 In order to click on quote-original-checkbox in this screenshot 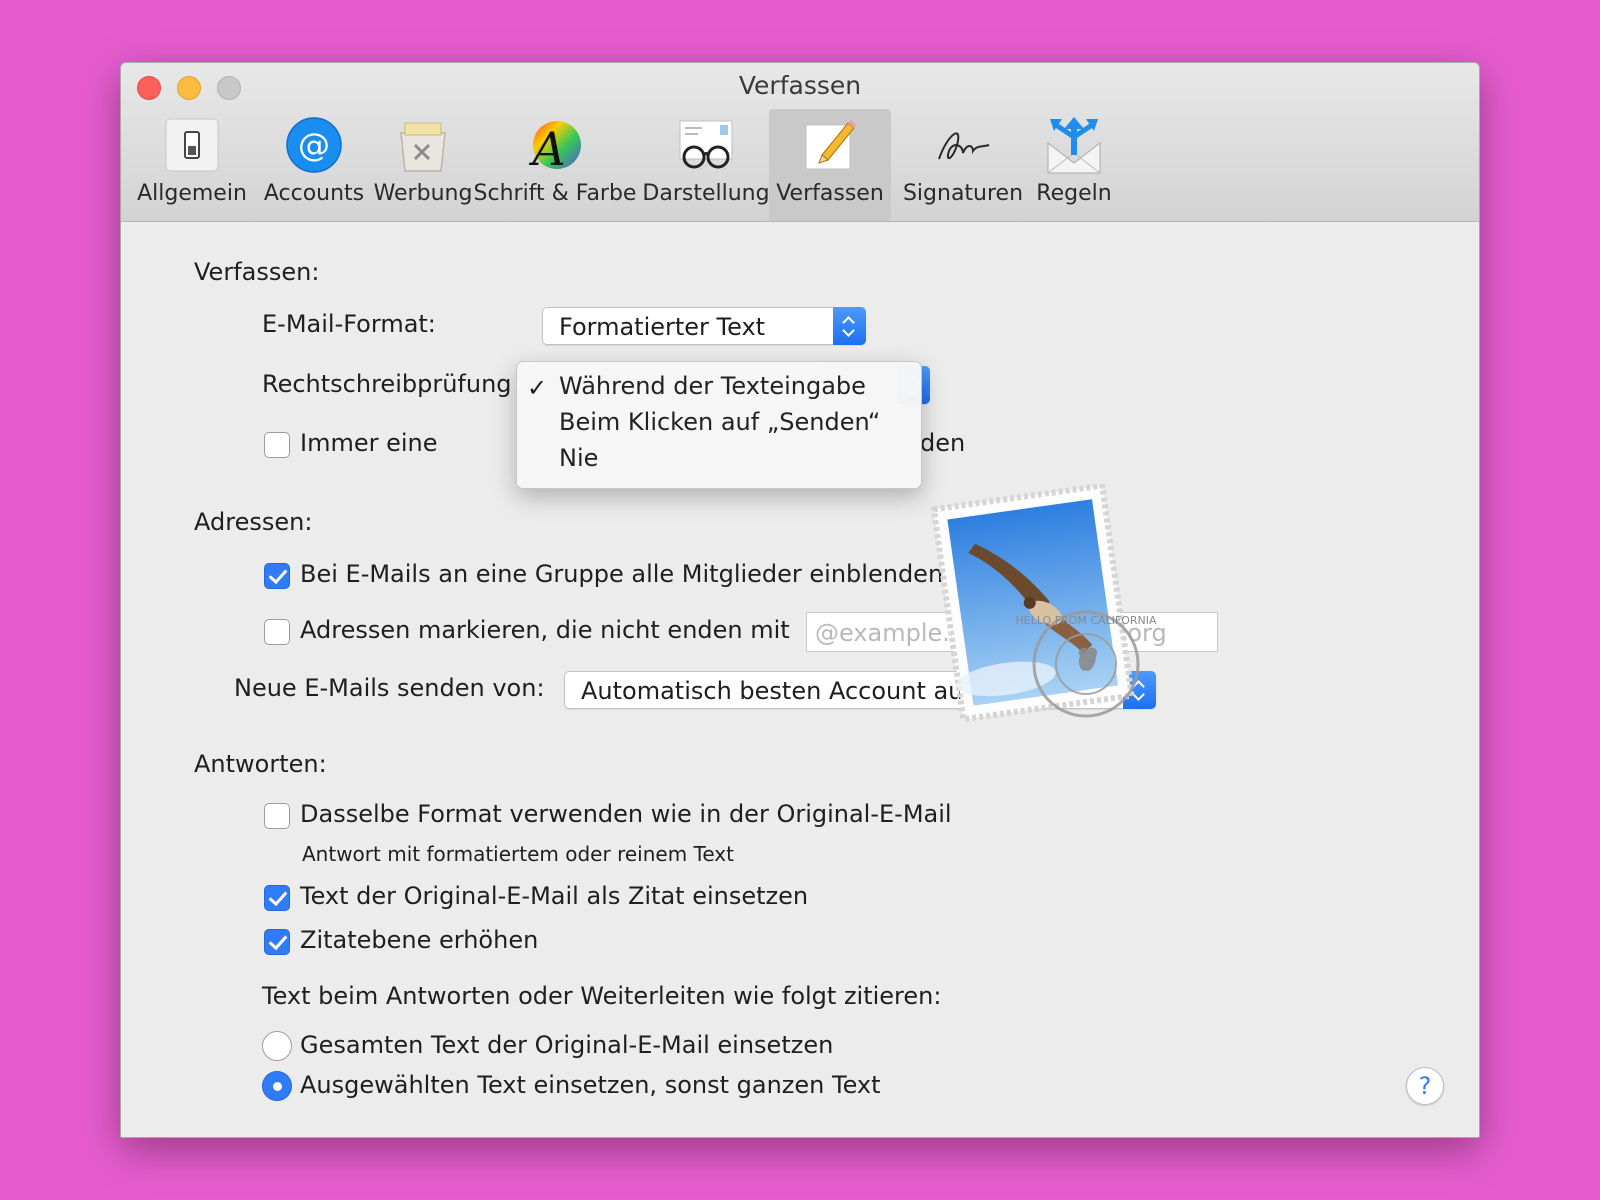, I will do `click(277, 898)`.